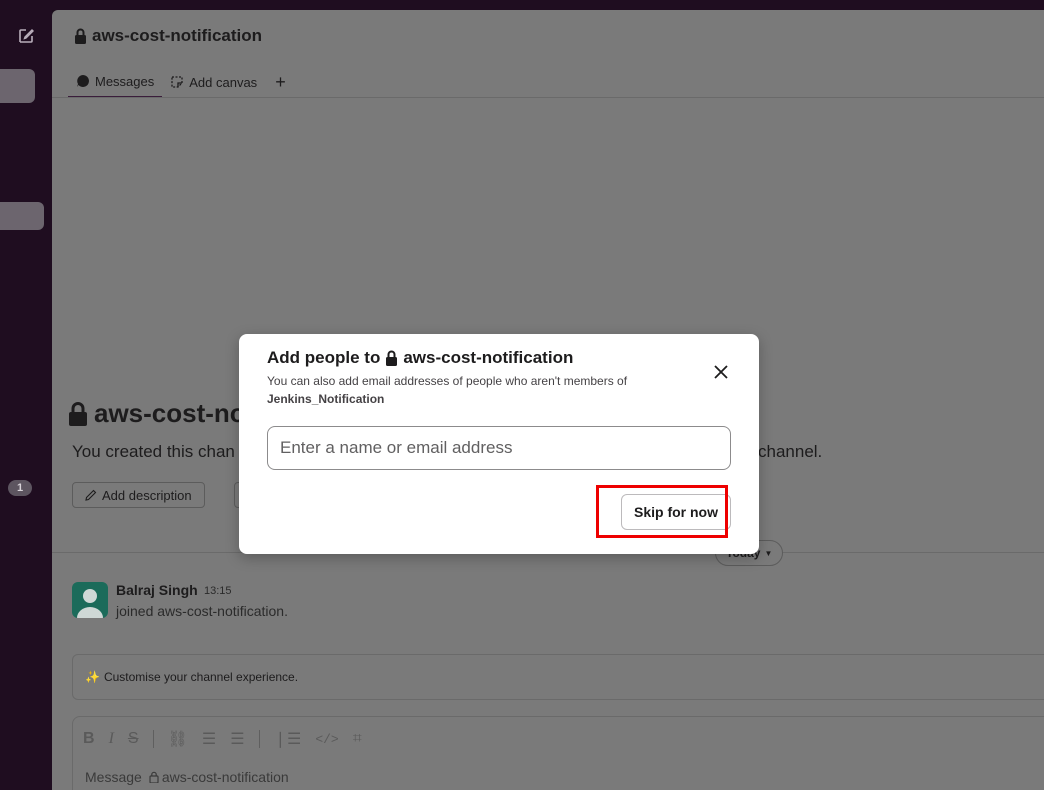 The height and width of the screenshot is (790, 1044). What do you see at coordinates (548, 5) in the screenshot?
I see `top-strip` at bounding box center [548, 5].